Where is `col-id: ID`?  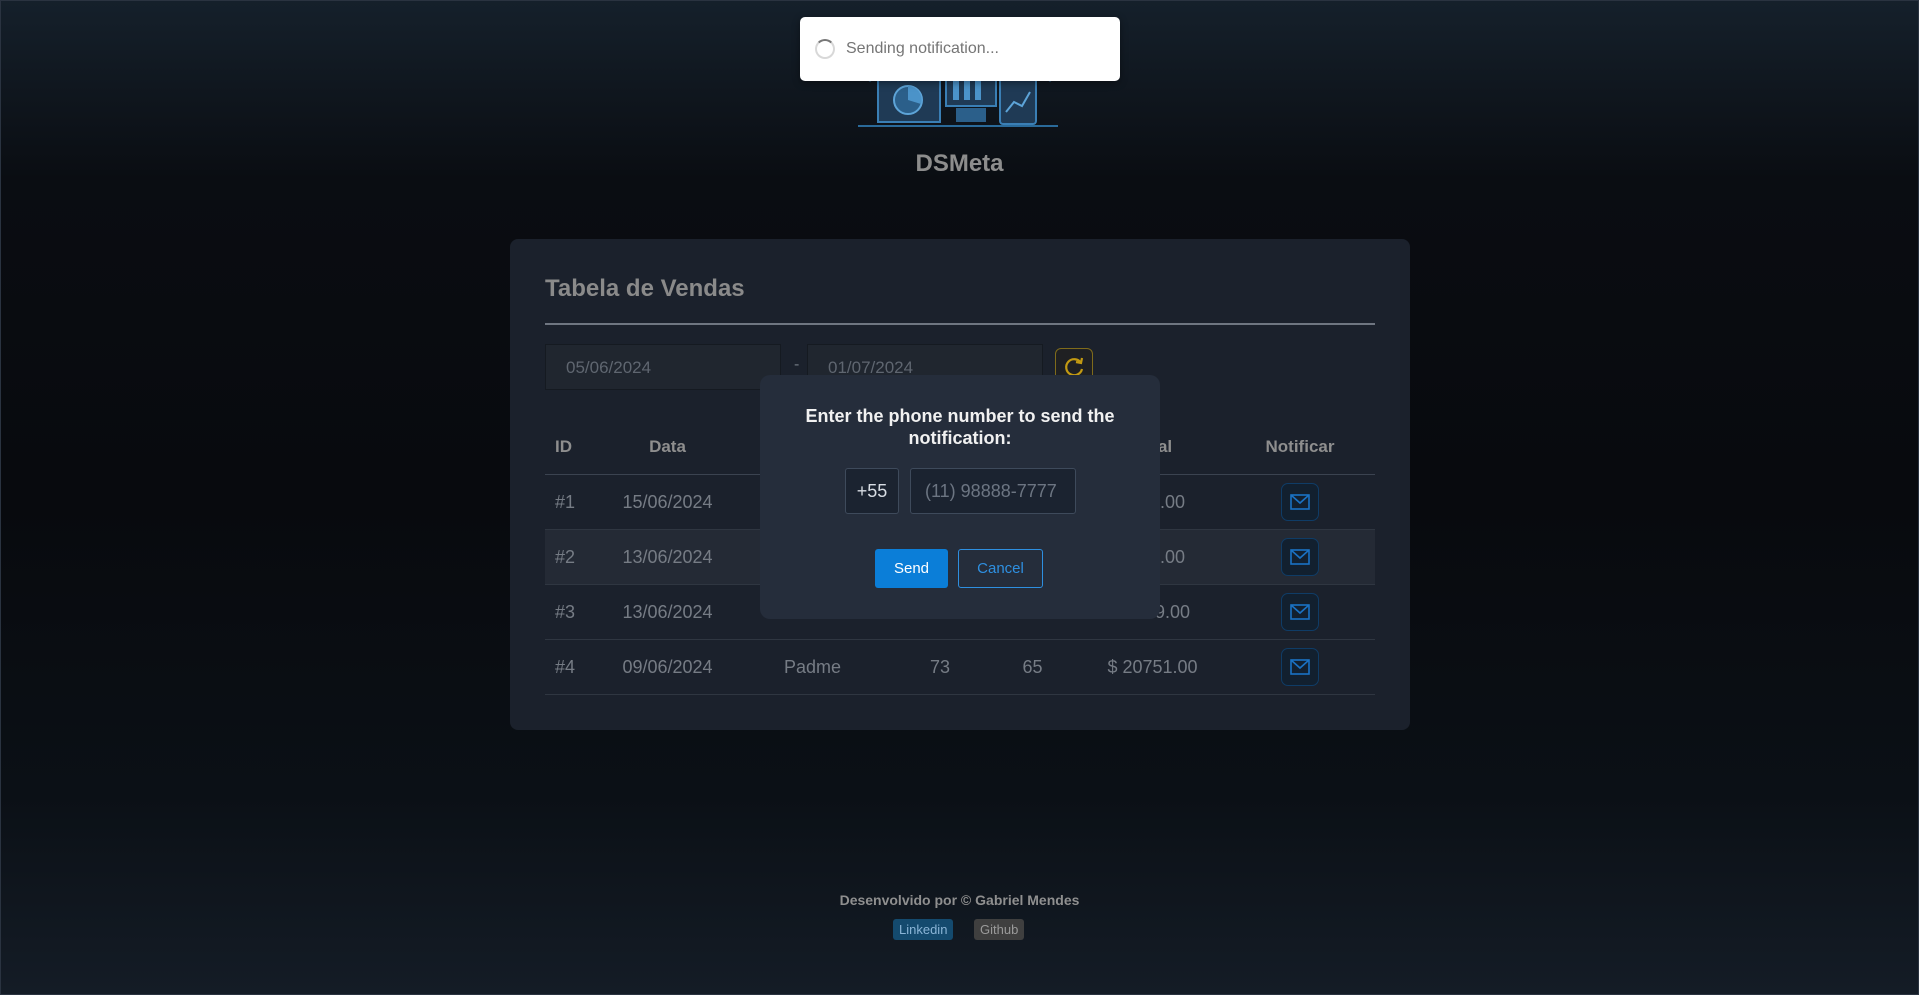
col-id: ID is located at coordinates (575, 447).